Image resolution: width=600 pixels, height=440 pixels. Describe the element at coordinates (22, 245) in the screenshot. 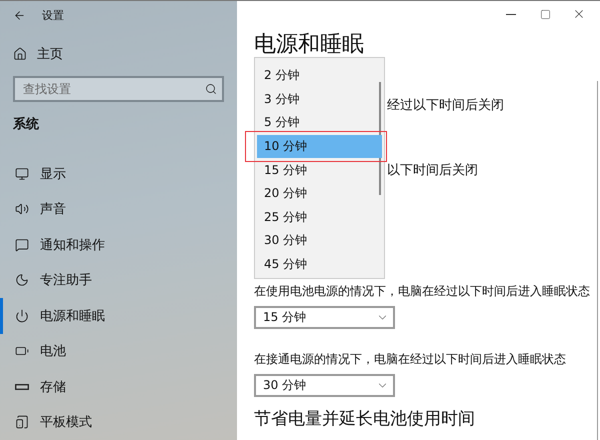

I see `message-icon` at that location.